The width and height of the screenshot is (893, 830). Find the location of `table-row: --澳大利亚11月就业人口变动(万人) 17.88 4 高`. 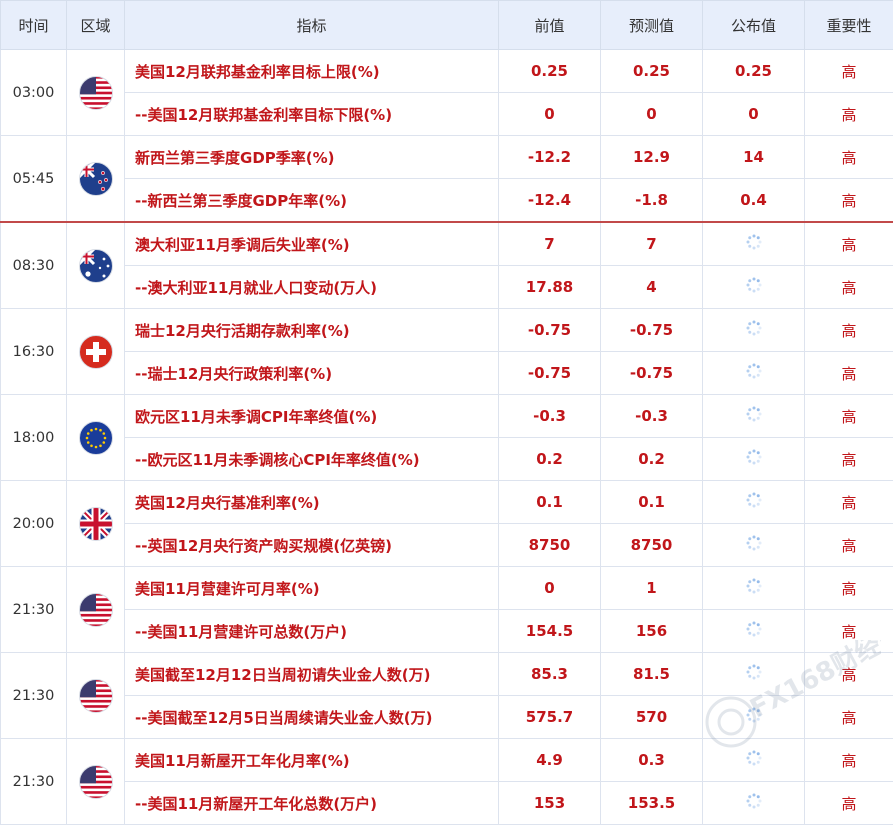

table-row: --澳大利亚11月就业人口变动(万人) 17.88 4 高 is located at coordinates (447, 287).